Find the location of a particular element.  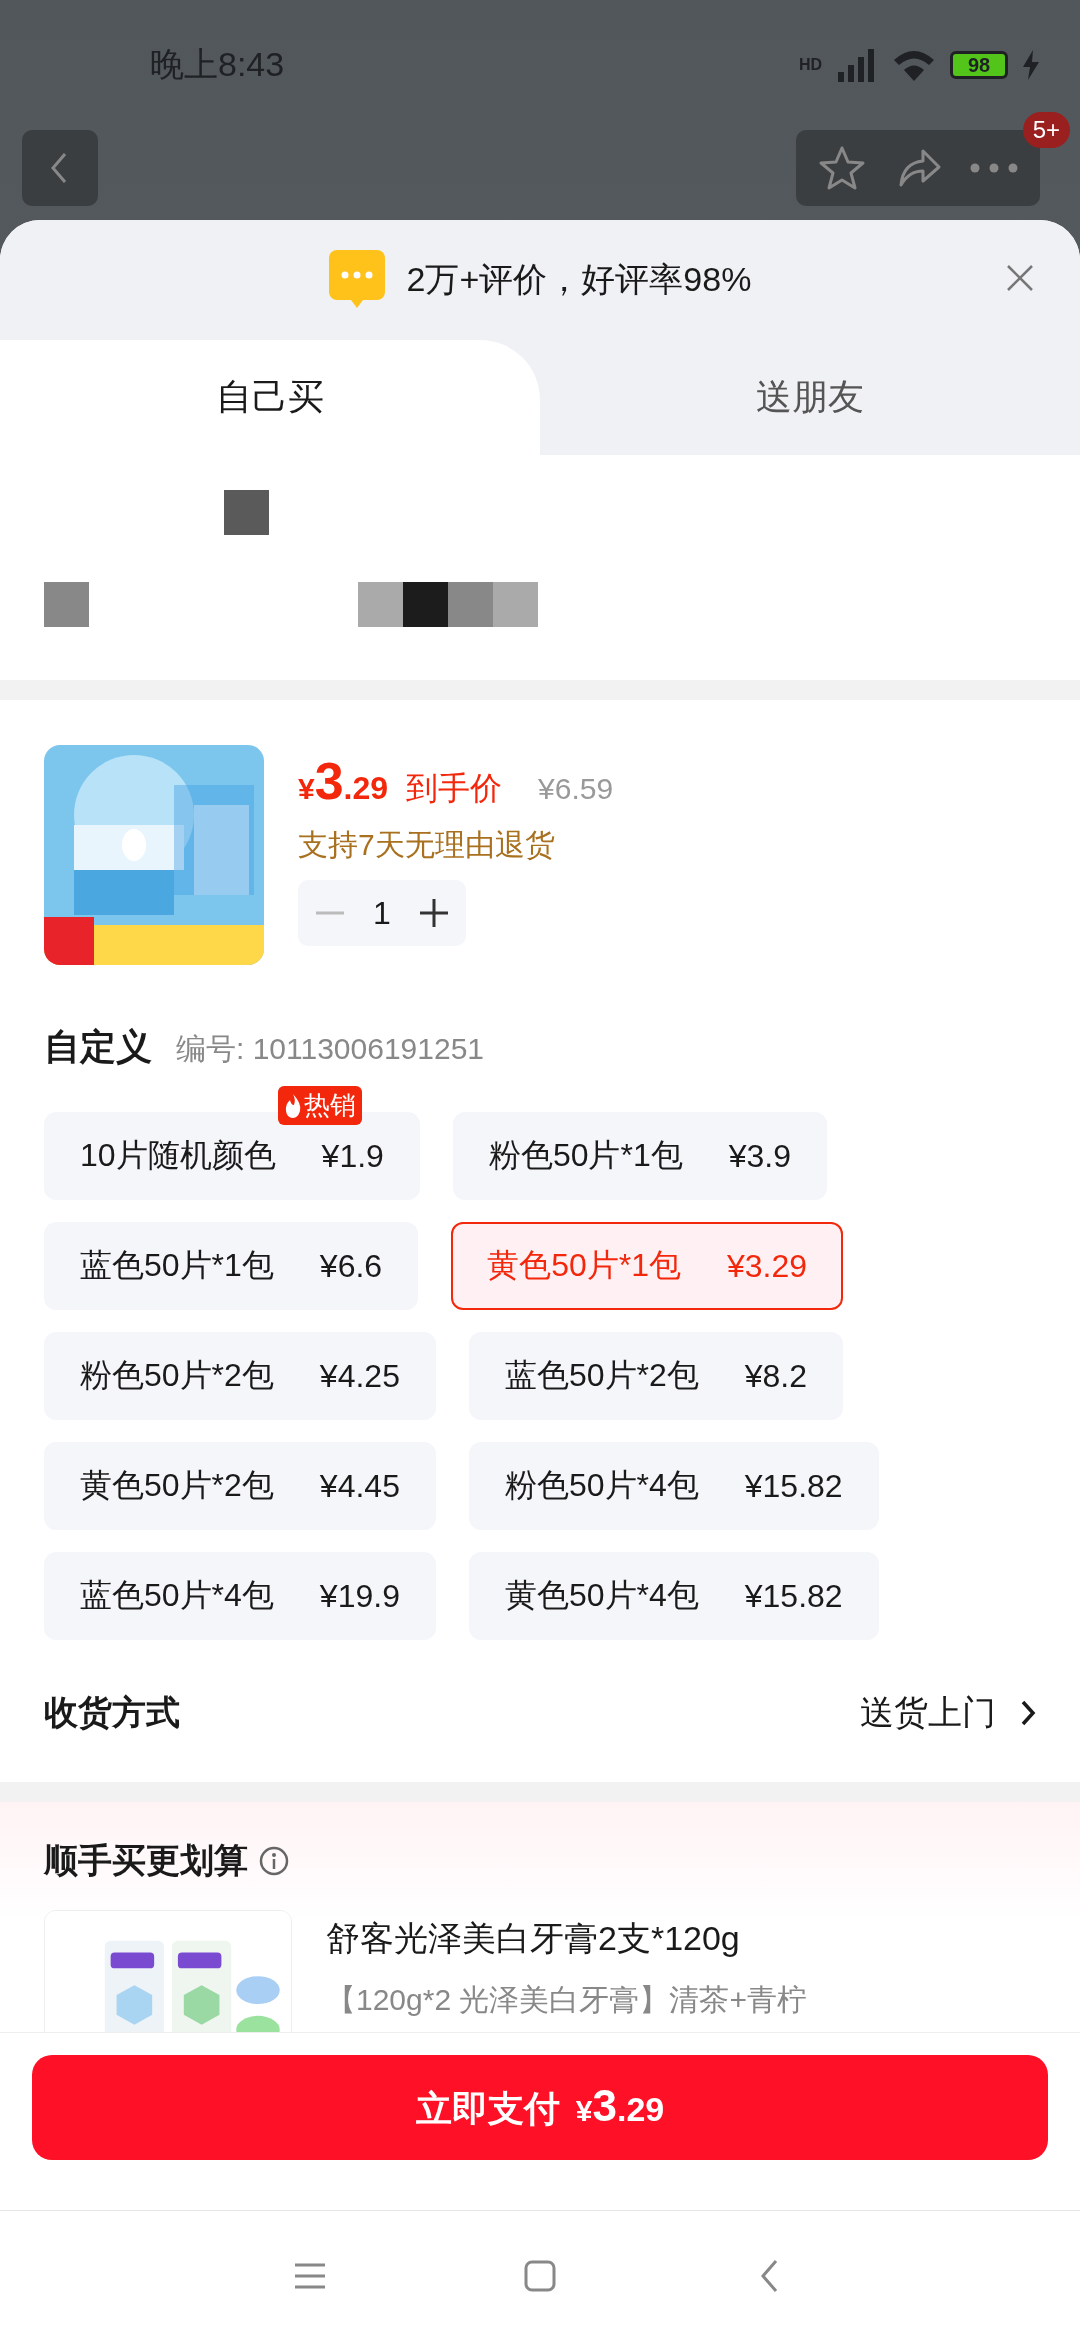

addon-product-spec: 【120g*2 光泽美白牙膏】清茶+青柠 is located at coordinates (566, 2000).